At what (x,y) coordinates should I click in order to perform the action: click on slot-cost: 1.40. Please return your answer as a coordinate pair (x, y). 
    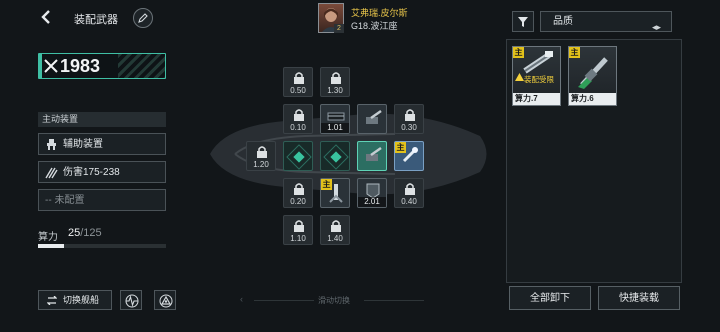
    Looking at the image, I should click on (335, 238).